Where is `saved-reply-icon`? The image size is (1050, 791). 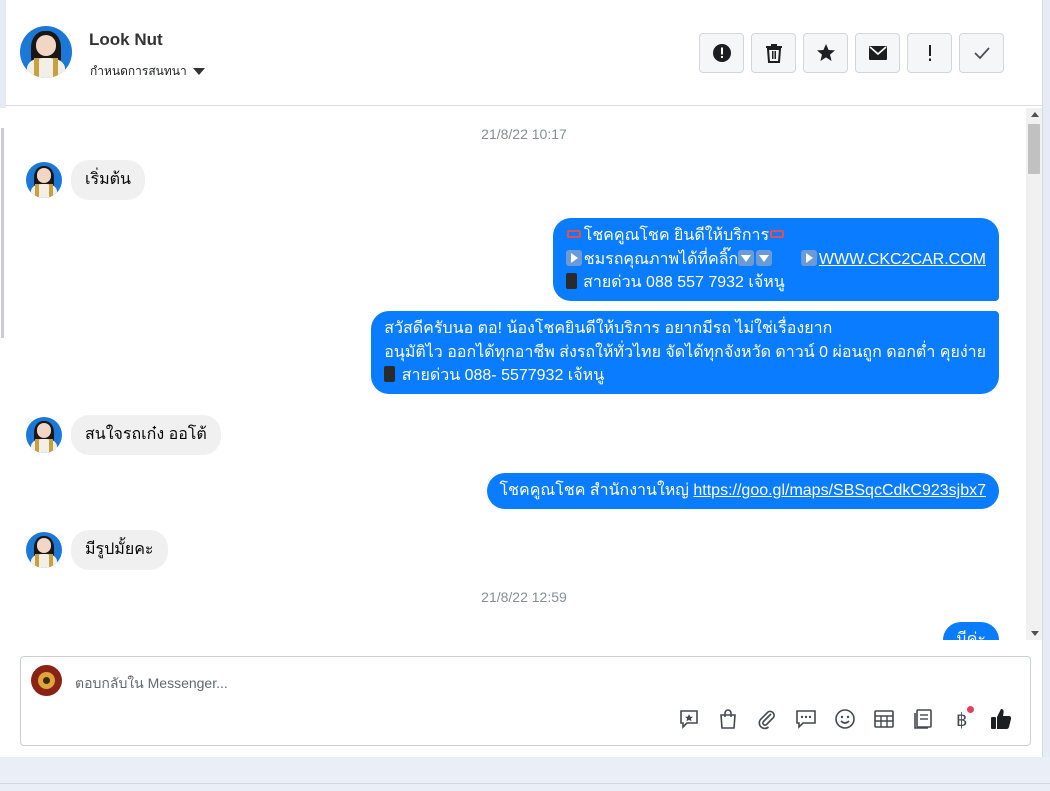 saved-reply-icon is located at coordinates (688, 718).